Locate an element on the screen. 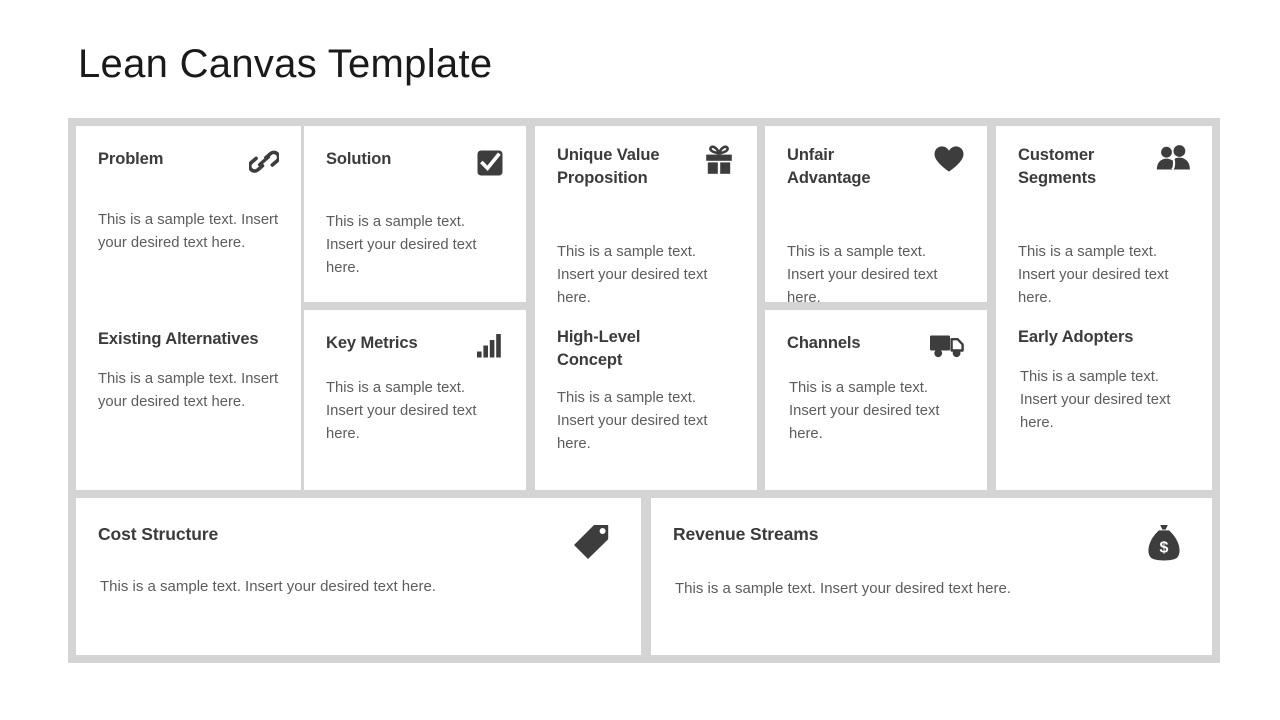 Image resolution: width=1280 pixels, height=720 pixels. gift-icon is located at coordinates (719, 159).